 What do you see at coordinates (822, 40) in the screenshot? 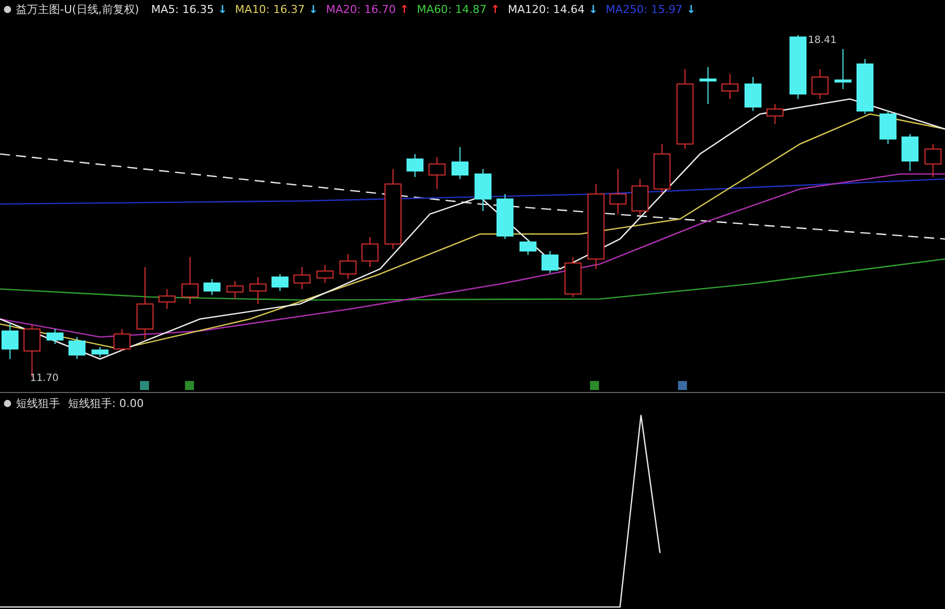
I see `high-price-label: 18.41` at bounding box center [822, 40].